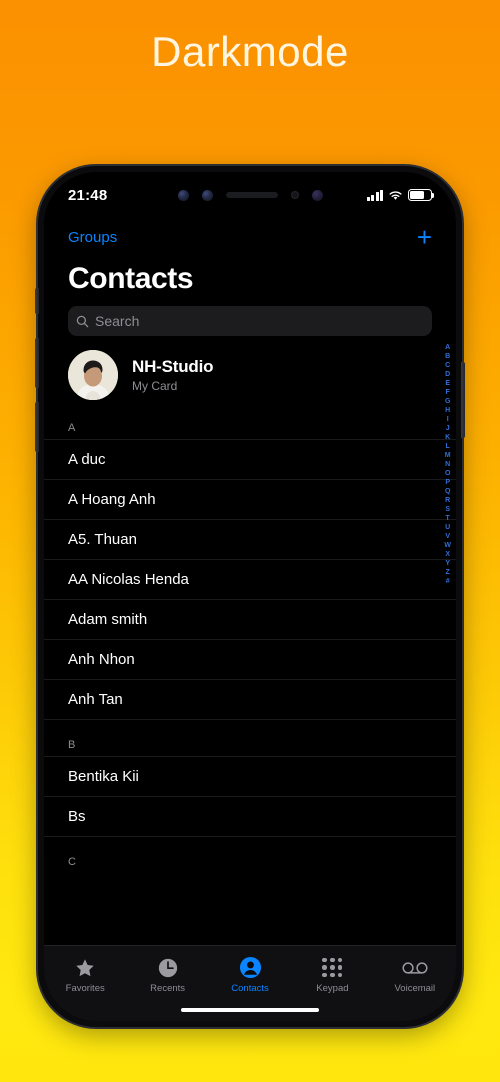 The image size is (500, 1082). Describe the element at coordinates (37, 427) in the screenshot. I see `volume-down-button` at that location.